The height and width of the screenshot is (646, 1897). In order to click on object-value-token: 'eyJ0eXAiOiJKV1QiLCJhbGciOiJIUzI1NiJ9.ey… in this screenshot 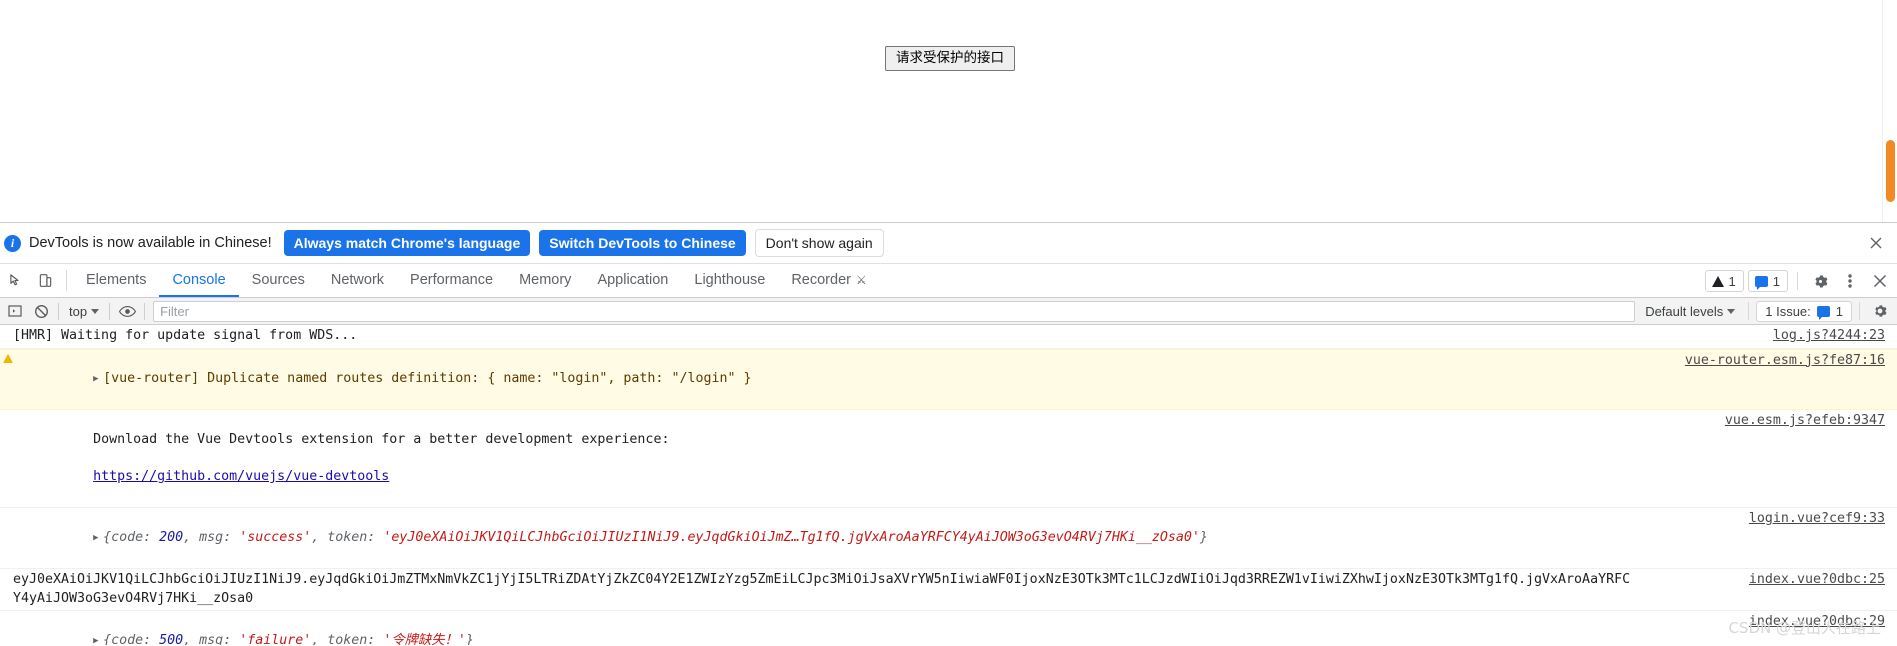, I will do `click(791, 537)`.